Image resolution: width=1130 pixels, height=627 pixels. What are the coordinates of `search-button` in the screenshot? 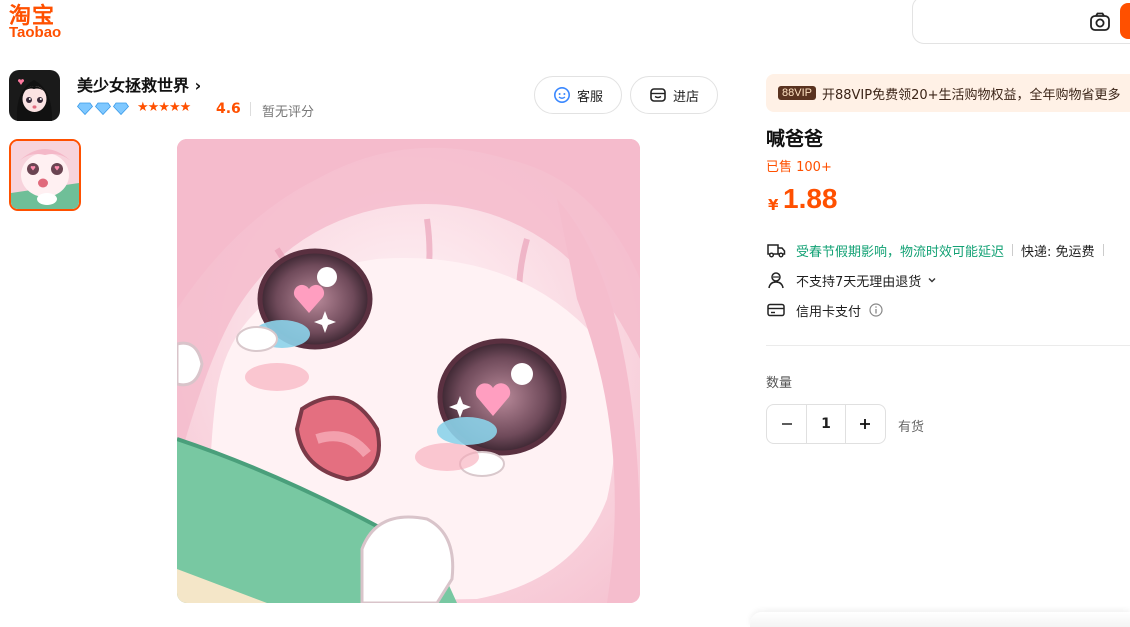 It's located at (1125, 21).